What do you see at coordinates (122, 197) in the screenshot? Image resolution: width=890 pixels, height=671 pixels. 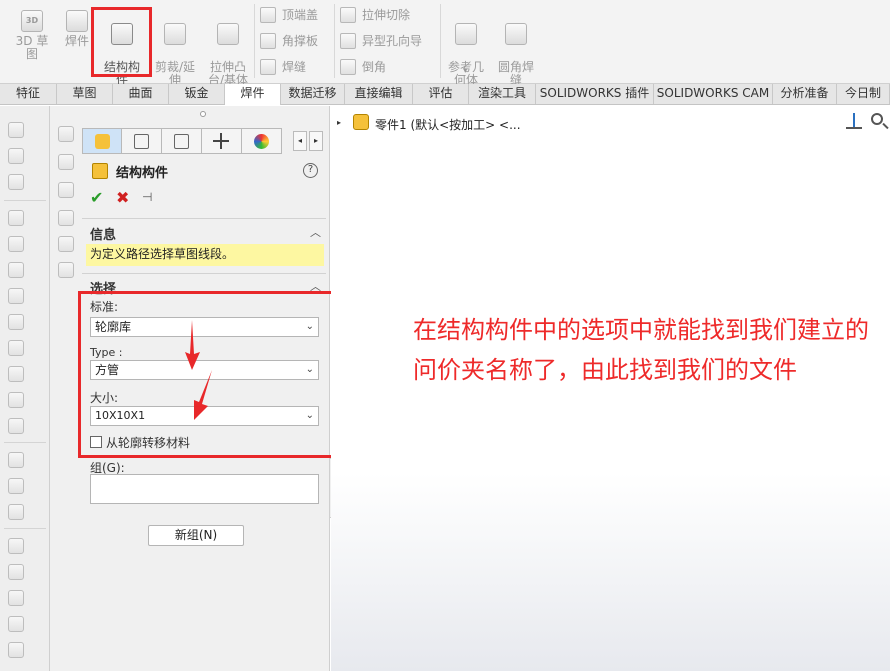 I see `cancel-button: ✖` at bounding box center [122, 197].